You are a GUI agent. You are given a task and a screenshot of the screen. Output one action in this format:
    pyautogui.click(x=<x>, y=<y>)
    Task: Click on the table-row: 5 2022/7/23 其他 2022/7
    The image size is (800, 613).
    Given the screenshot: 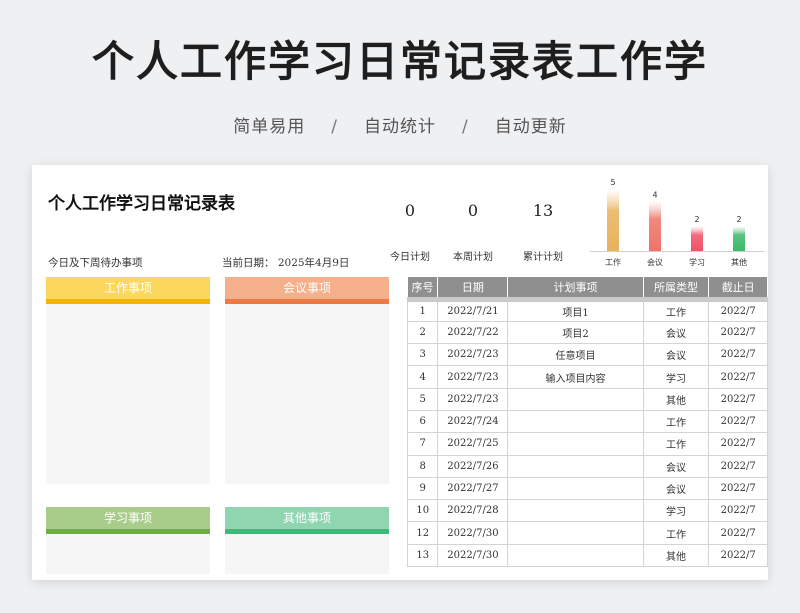 What is the action you would take?
    pyautogui.click(x=587, y=399)
    